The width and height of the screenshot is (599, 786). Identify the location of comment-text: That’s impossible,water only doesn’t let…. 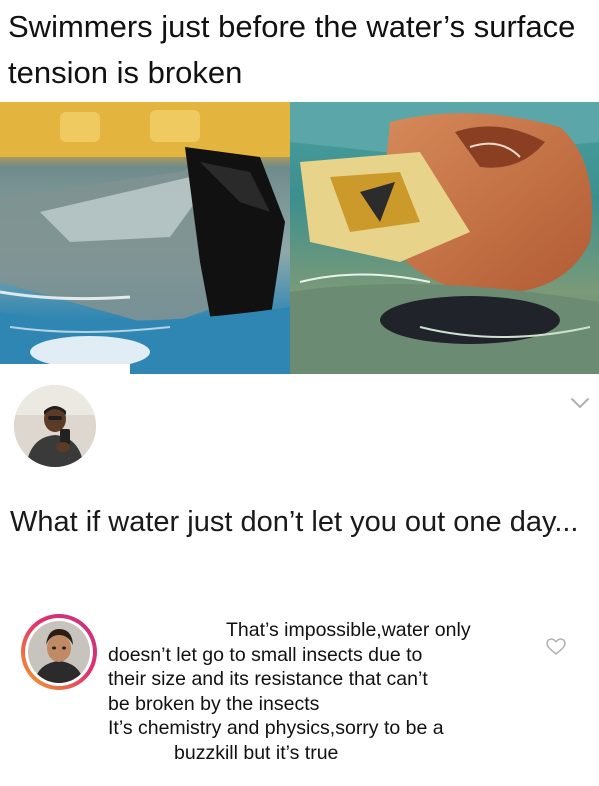
(318, 691).